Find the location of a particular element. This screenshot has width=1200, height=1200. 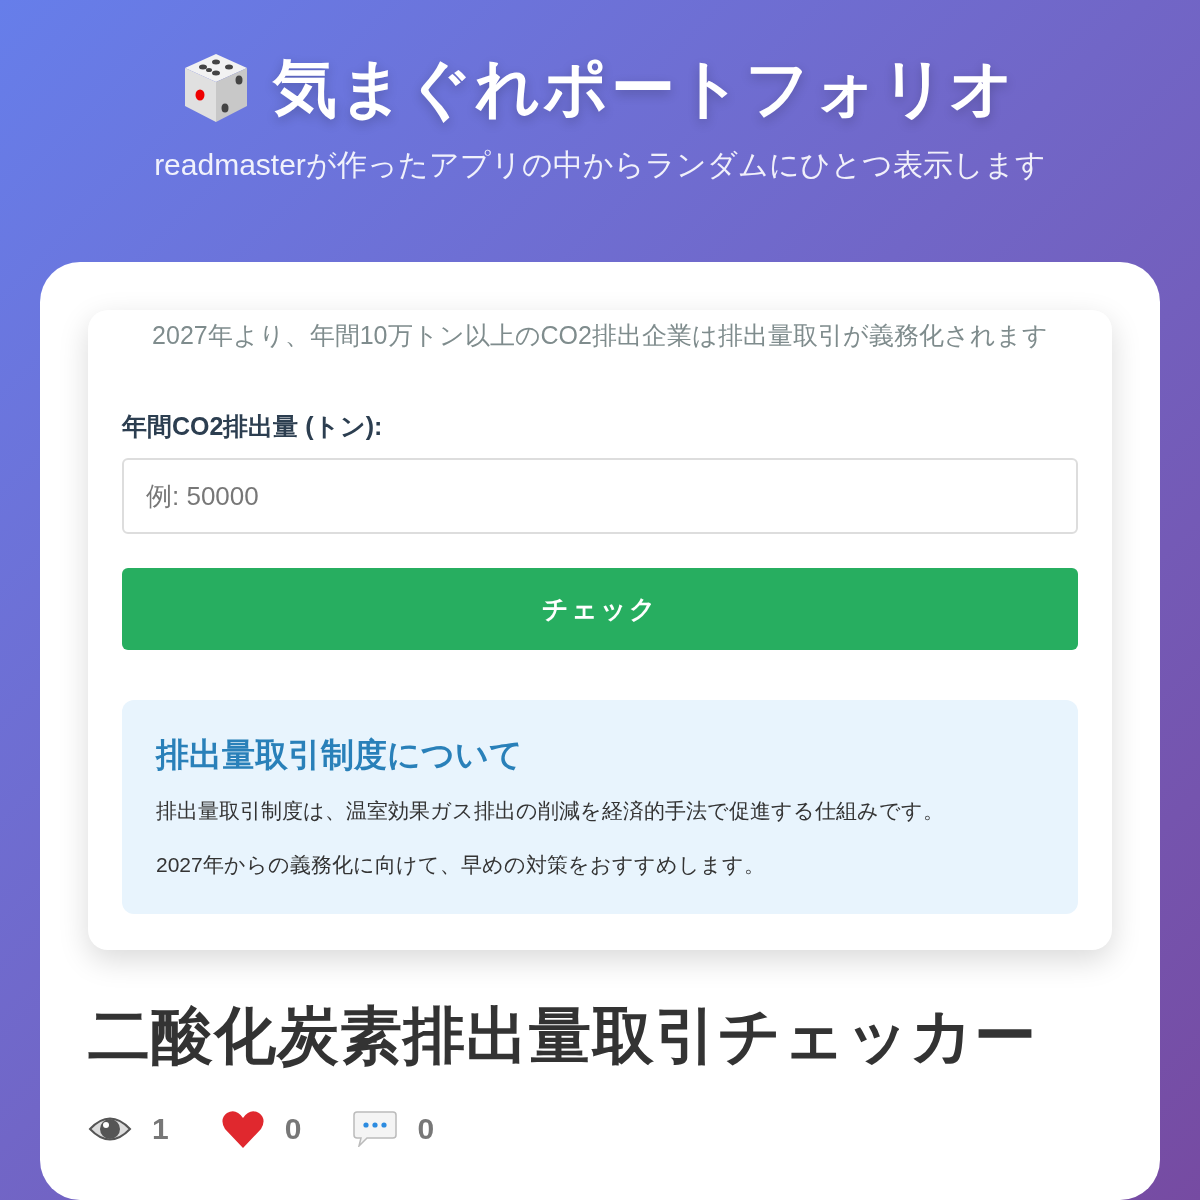

info-paragraph: 2027年からの義務化に向けて、早めの対策をおすすめします。 is located at coordinates (461, 865).